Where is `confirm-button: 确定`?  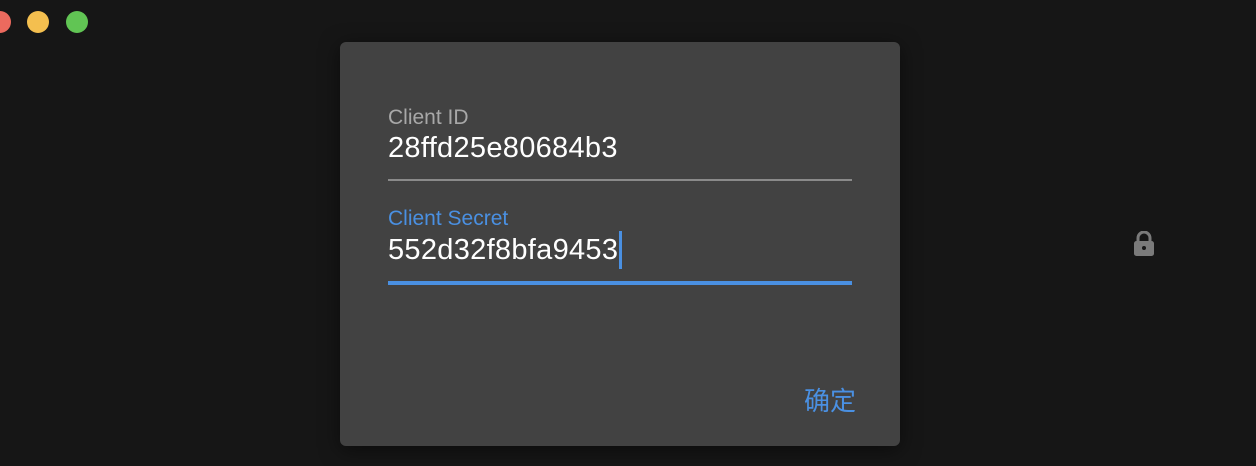
confirm-button: 确定 is located at coordinates (830, 399).